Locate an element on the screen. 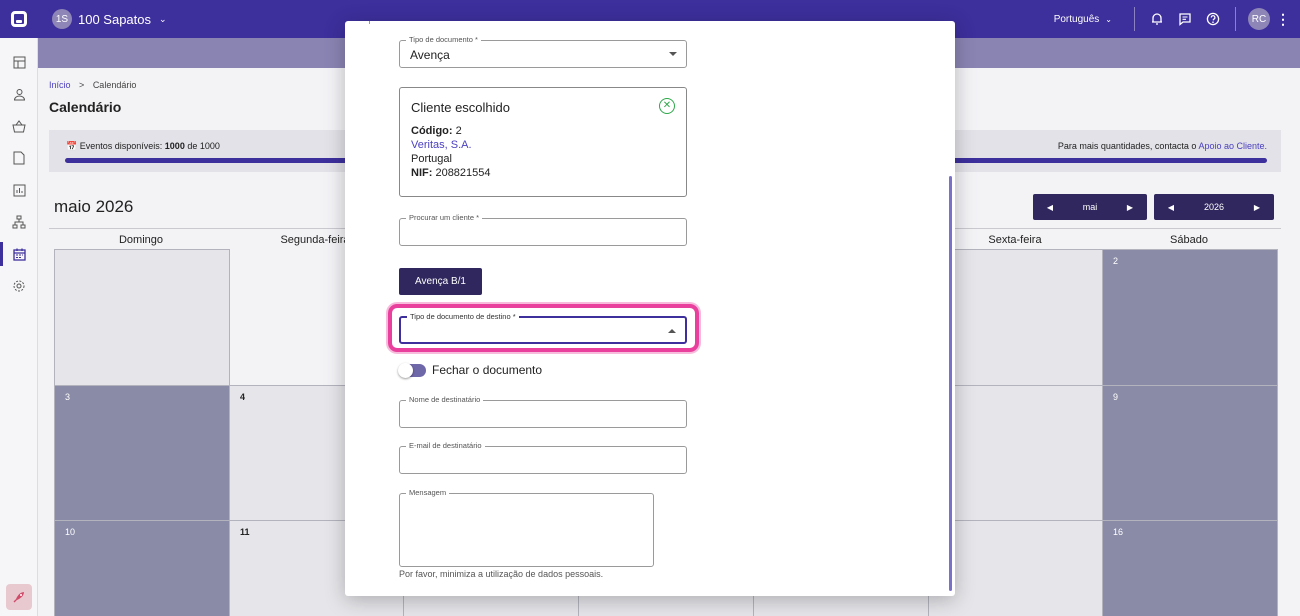 The image size is (1300, 616). client-nif-value: 208821554 is located at coordinates (463, 173).